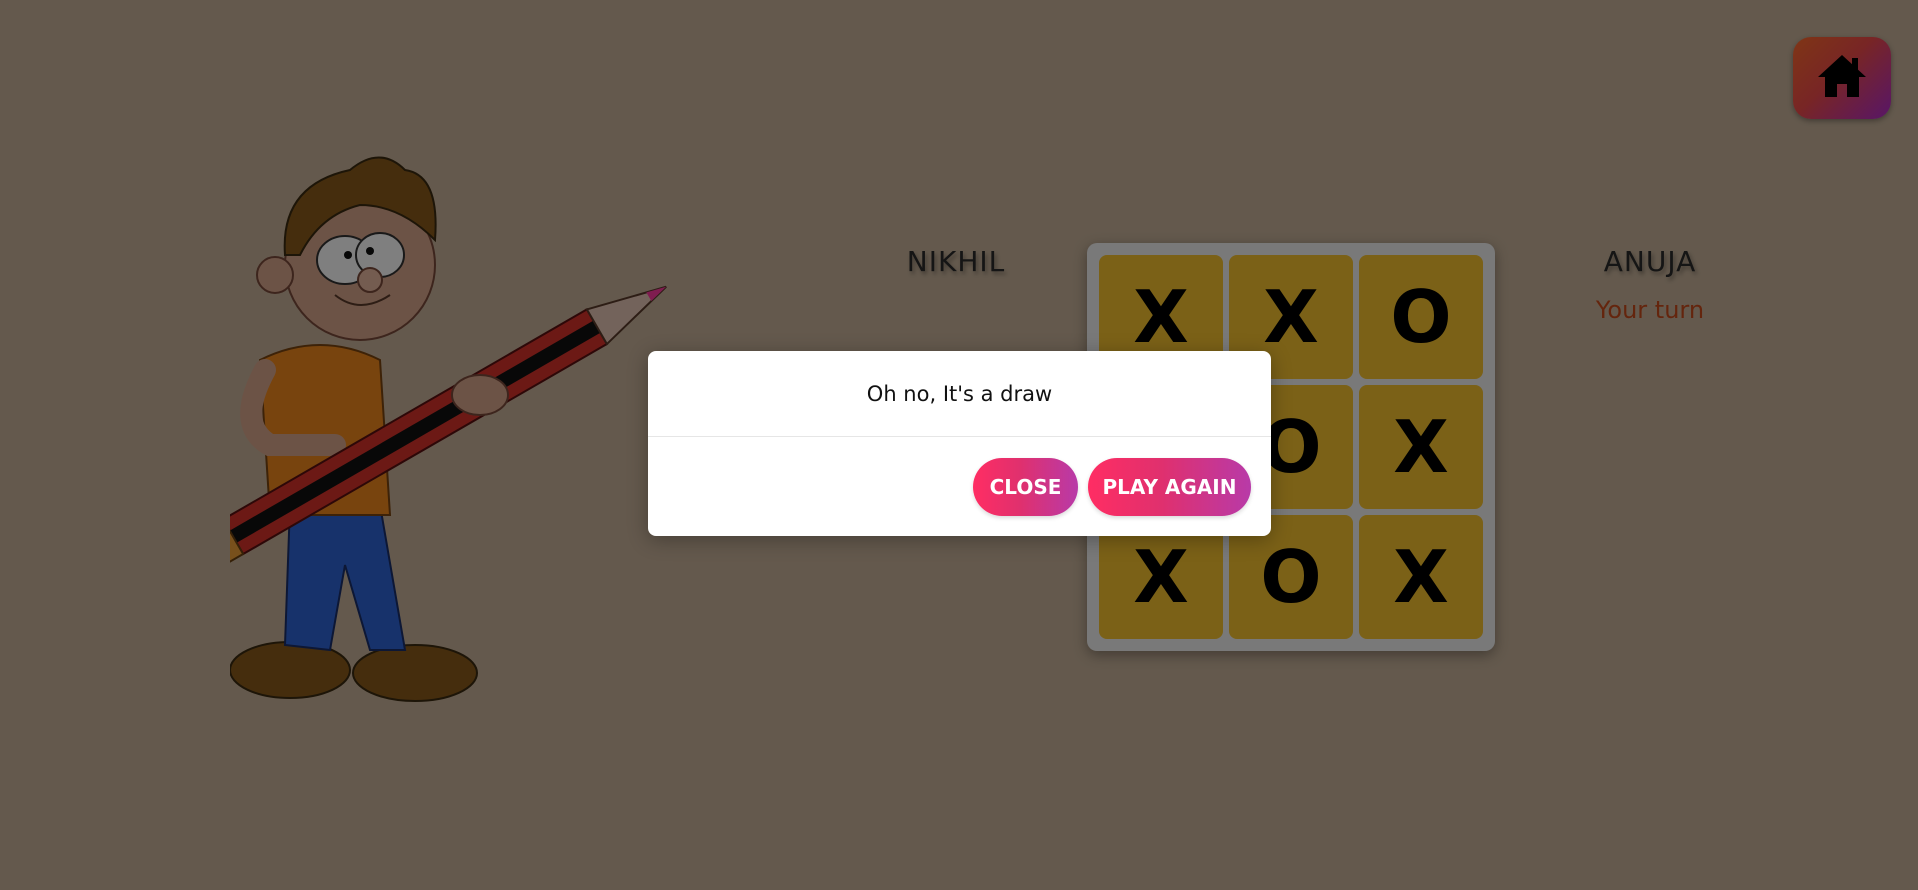  What do you see at coordinates (1169, 486) in the screenshot?
I see `play-again-button: PLAY AGAIN` at bounding box center [1169, 486].